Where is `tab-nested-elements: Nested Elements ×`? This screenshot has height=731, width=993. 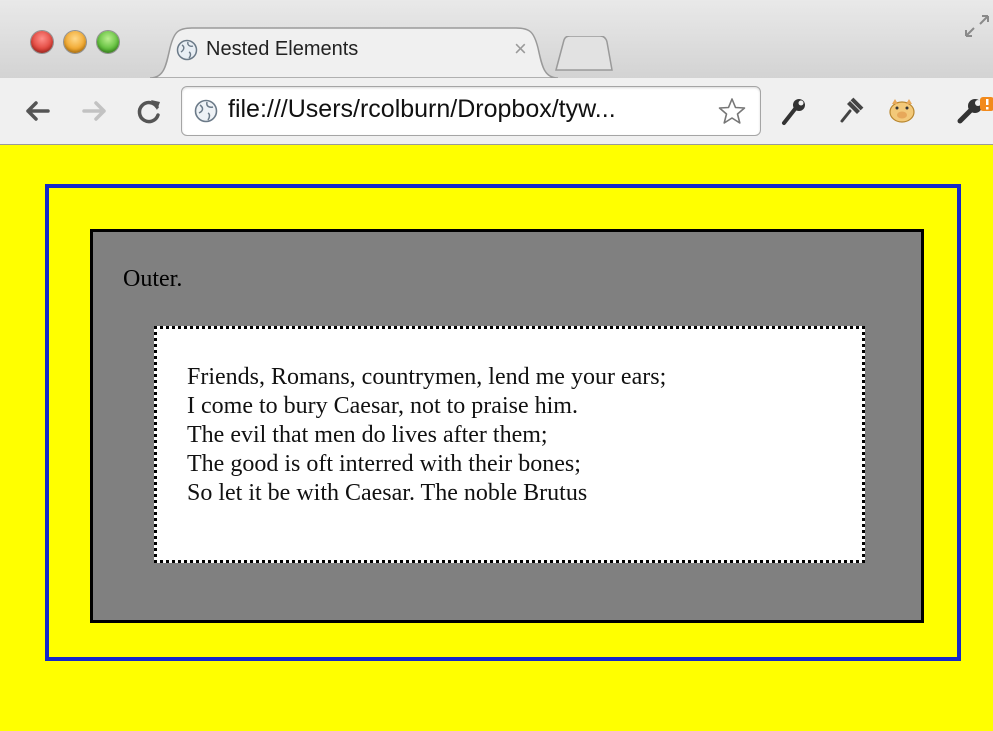
tab-nested-elements: Nested Elements × is located at coordinates (354, 52).